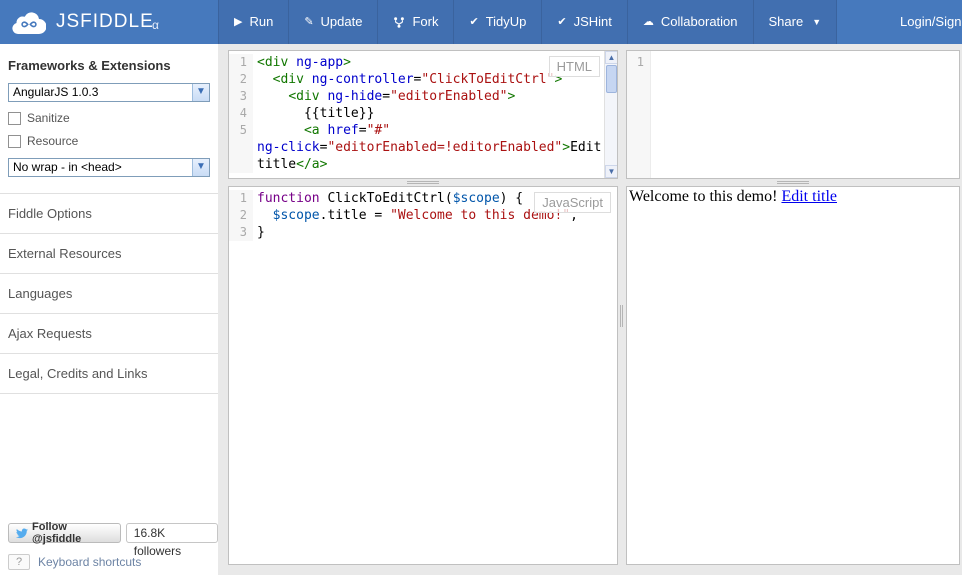 The width and height of the screenshot is (962, 575). I want to click on follow-button-label: Follow @jsfiddle, so click(57, 533).